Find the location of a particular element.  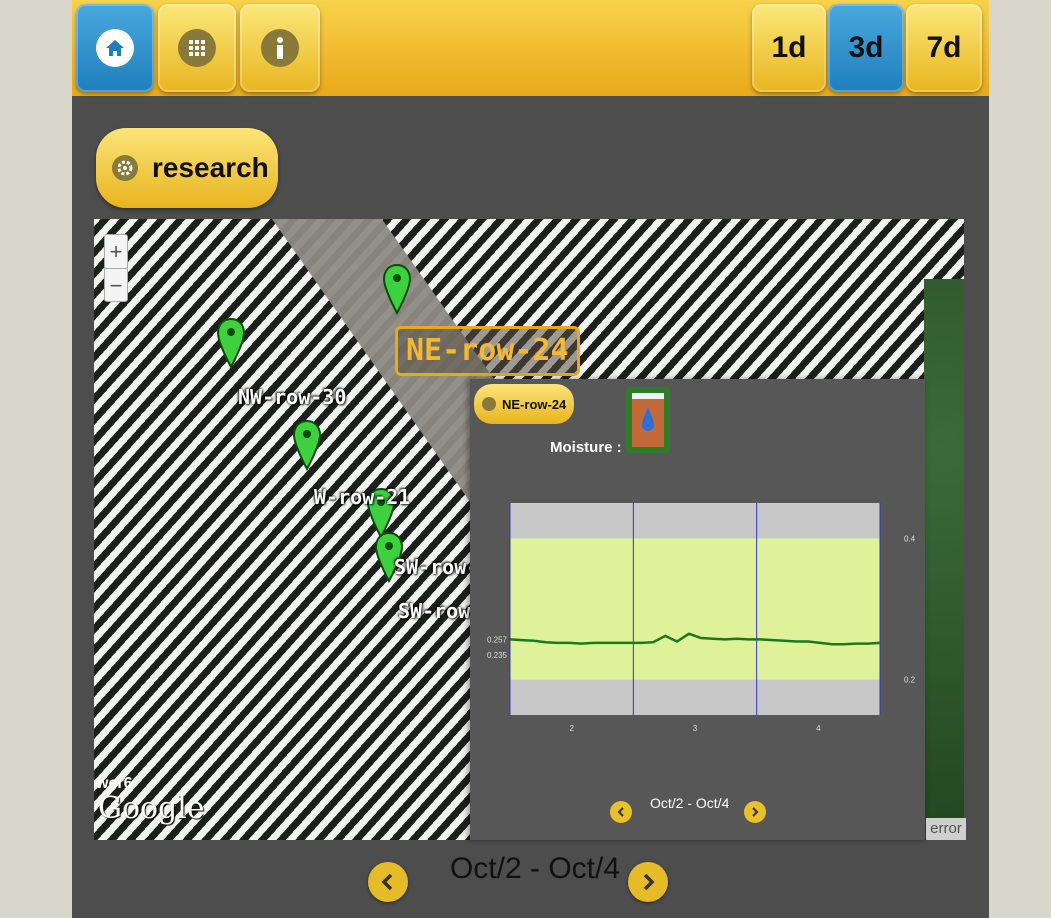

map-trees is located at coordinates (944, 559).